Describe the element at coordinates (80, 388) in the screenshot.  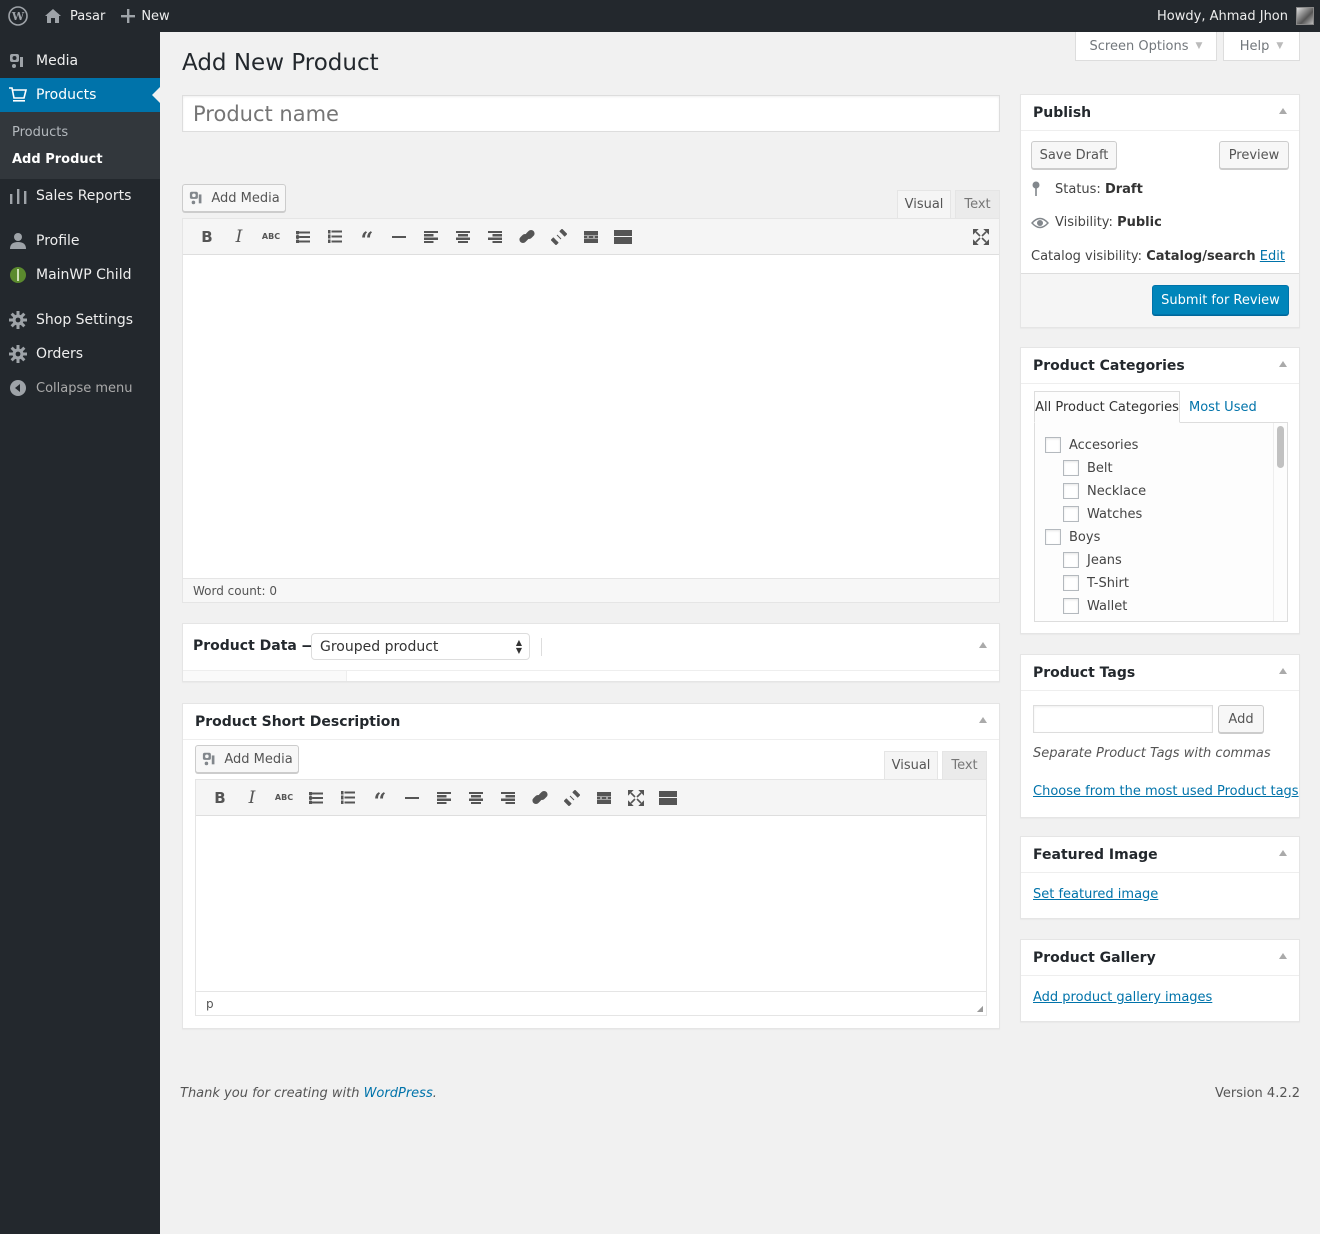
I see `collapse-menu-button: Collapse menu` at that location.